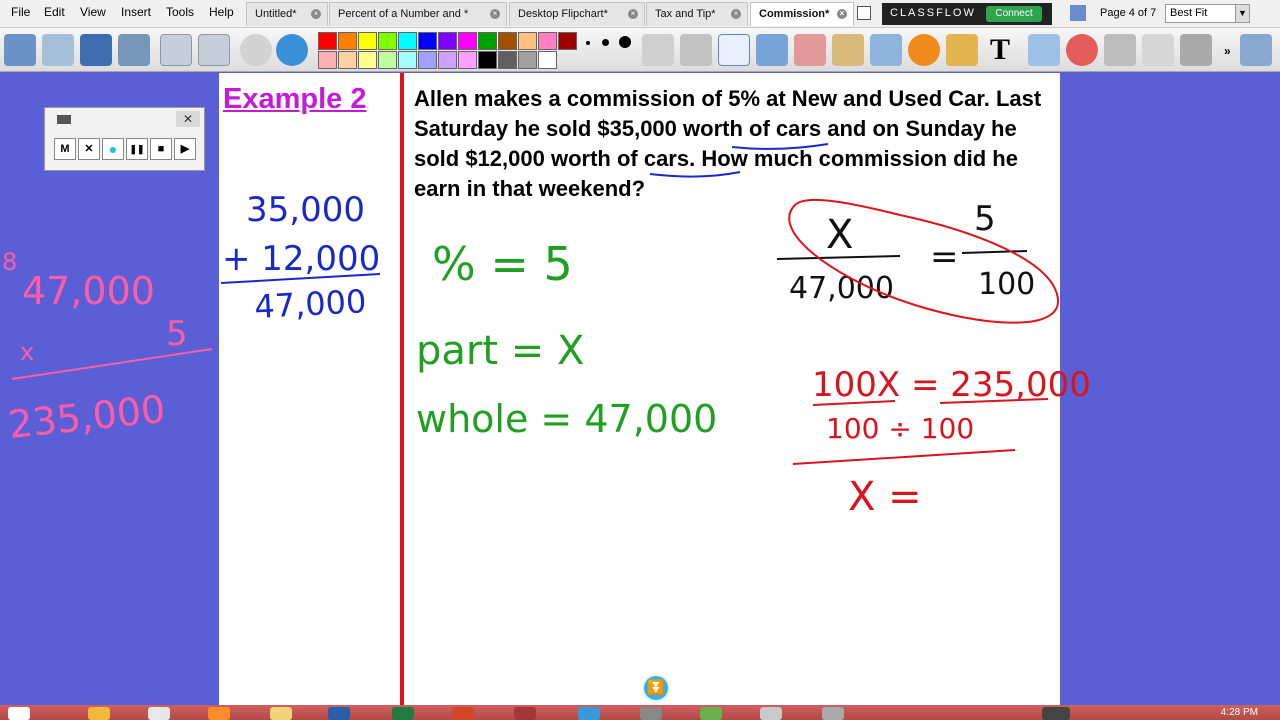  What do you see at coordinates (772, 50) in the screenshot?
I see `highlighter-icon` at bounding box center [772, 50].